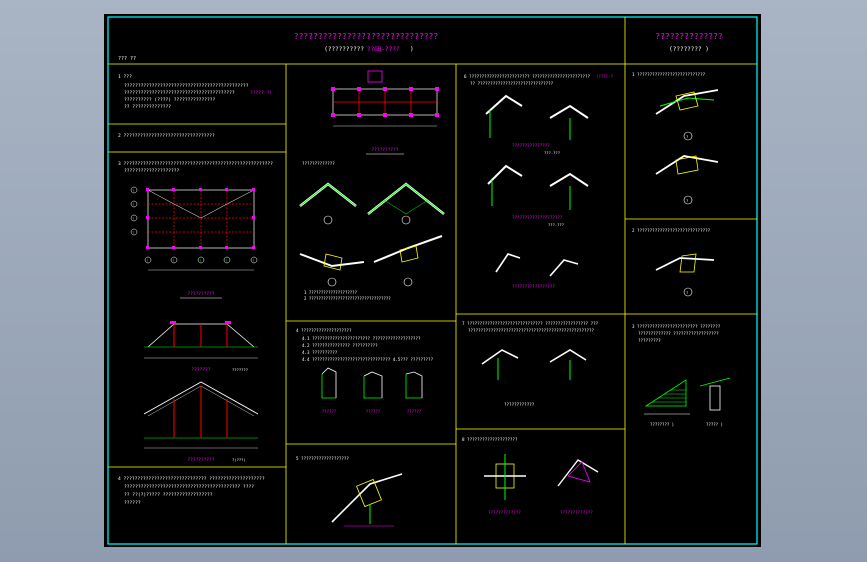  What do you see at coordinates (512, 83) in the screenshot?
I see `col3-s6-sub: ?? ??????????????????????????????` at bounding box center [512, 83].